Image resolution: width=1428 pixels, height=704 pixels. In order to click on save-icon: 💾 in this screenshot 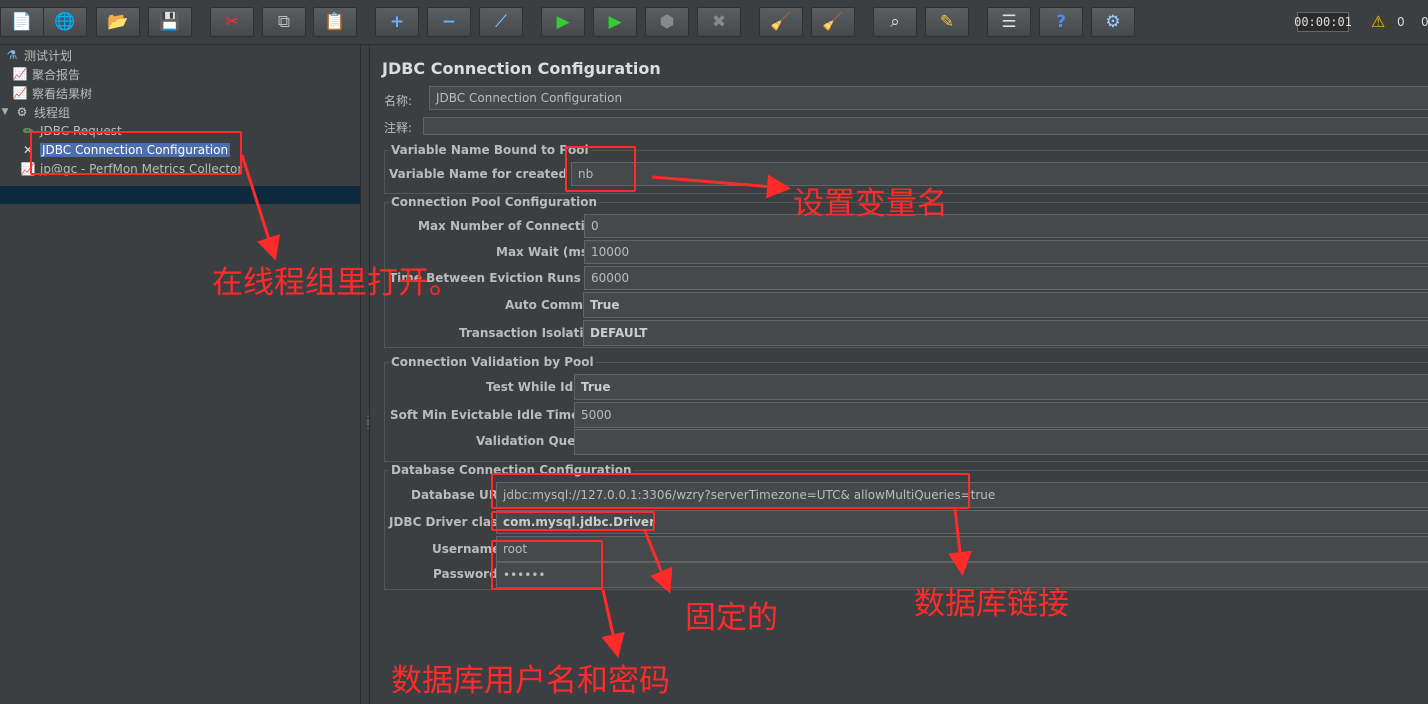, I will do `click(170, 22)`.